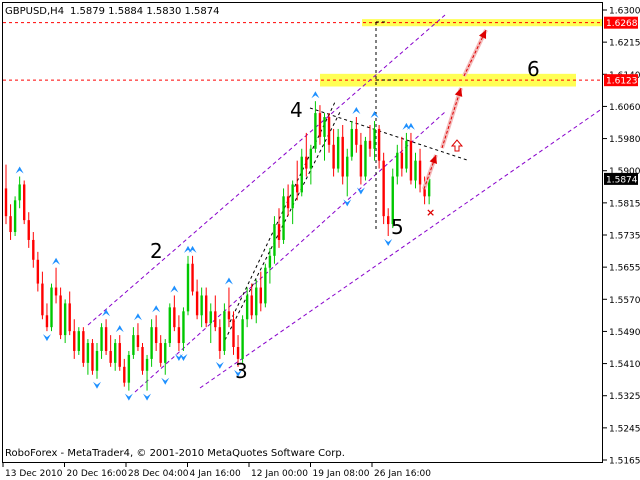  Describe the element at coordinates (624, 237) in the screenshot. I see `y-tick-label: 1.5735` at that location.